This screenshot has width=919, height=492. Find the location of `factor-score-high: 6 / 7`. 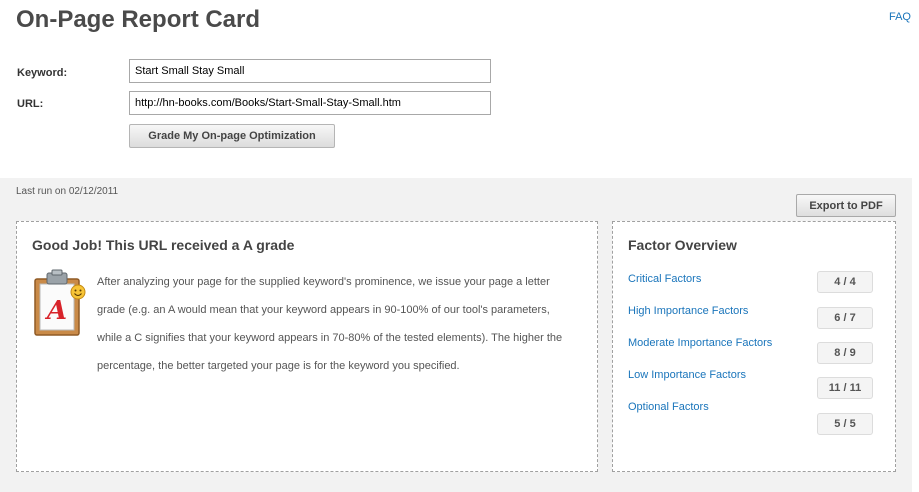

factor-score-high: 6 / 7 is located at coordinates (845, 318).